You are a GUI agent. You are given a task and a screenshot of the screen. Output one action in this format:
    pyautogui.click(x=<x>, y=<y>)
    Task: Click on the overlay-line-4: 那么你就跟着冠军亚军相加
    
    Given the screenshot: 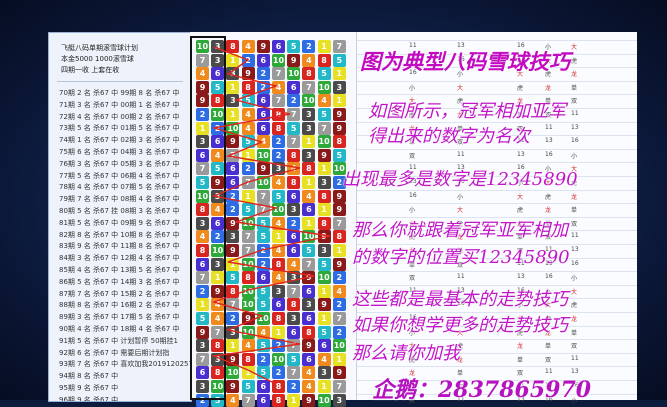 What is the action you would take?
    pyautogui.click(x=460, y=230)
    